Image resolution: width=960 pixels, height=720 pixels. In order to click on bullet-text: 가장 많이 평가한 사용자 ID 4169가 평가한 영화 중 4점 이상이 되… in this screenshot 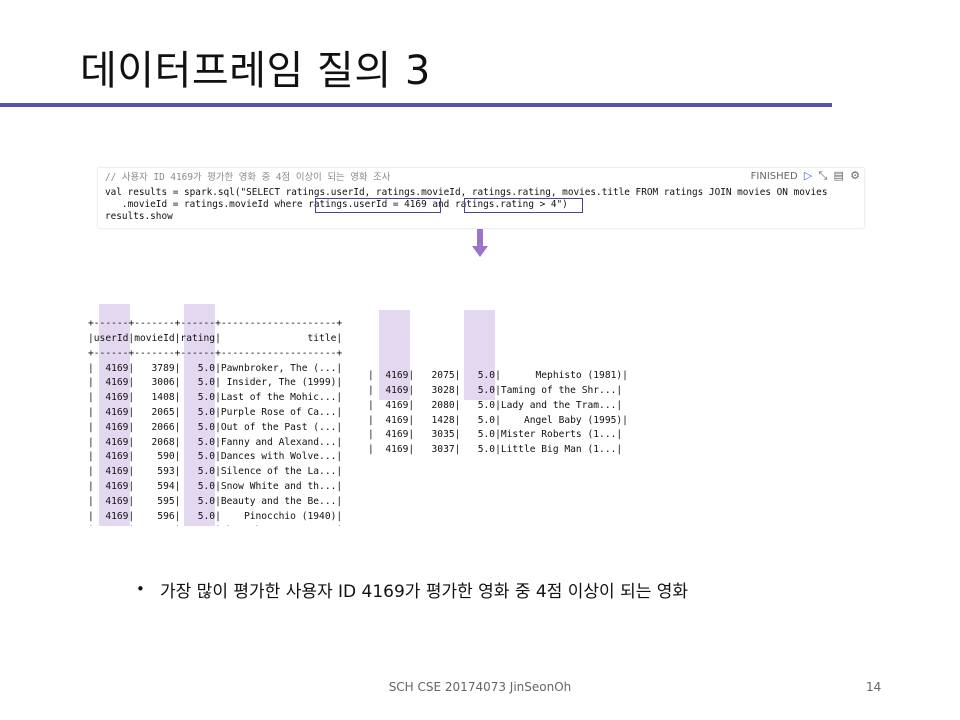, I will do `click(424, 592)`.